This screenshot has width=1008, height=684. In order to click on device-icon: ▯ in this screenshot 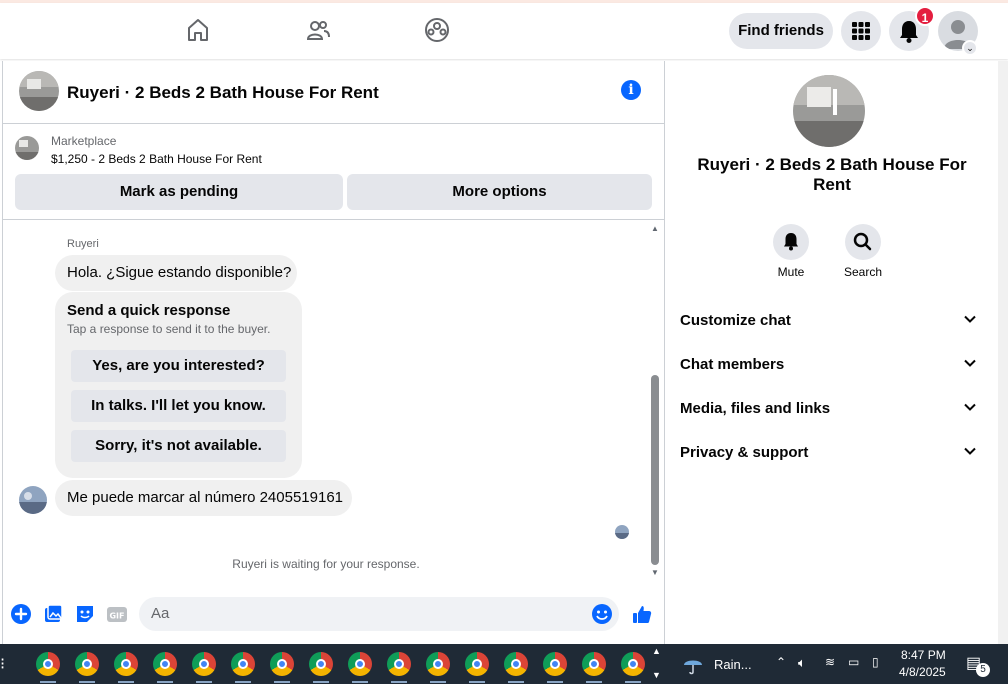, I will do `click(875, 662)`.